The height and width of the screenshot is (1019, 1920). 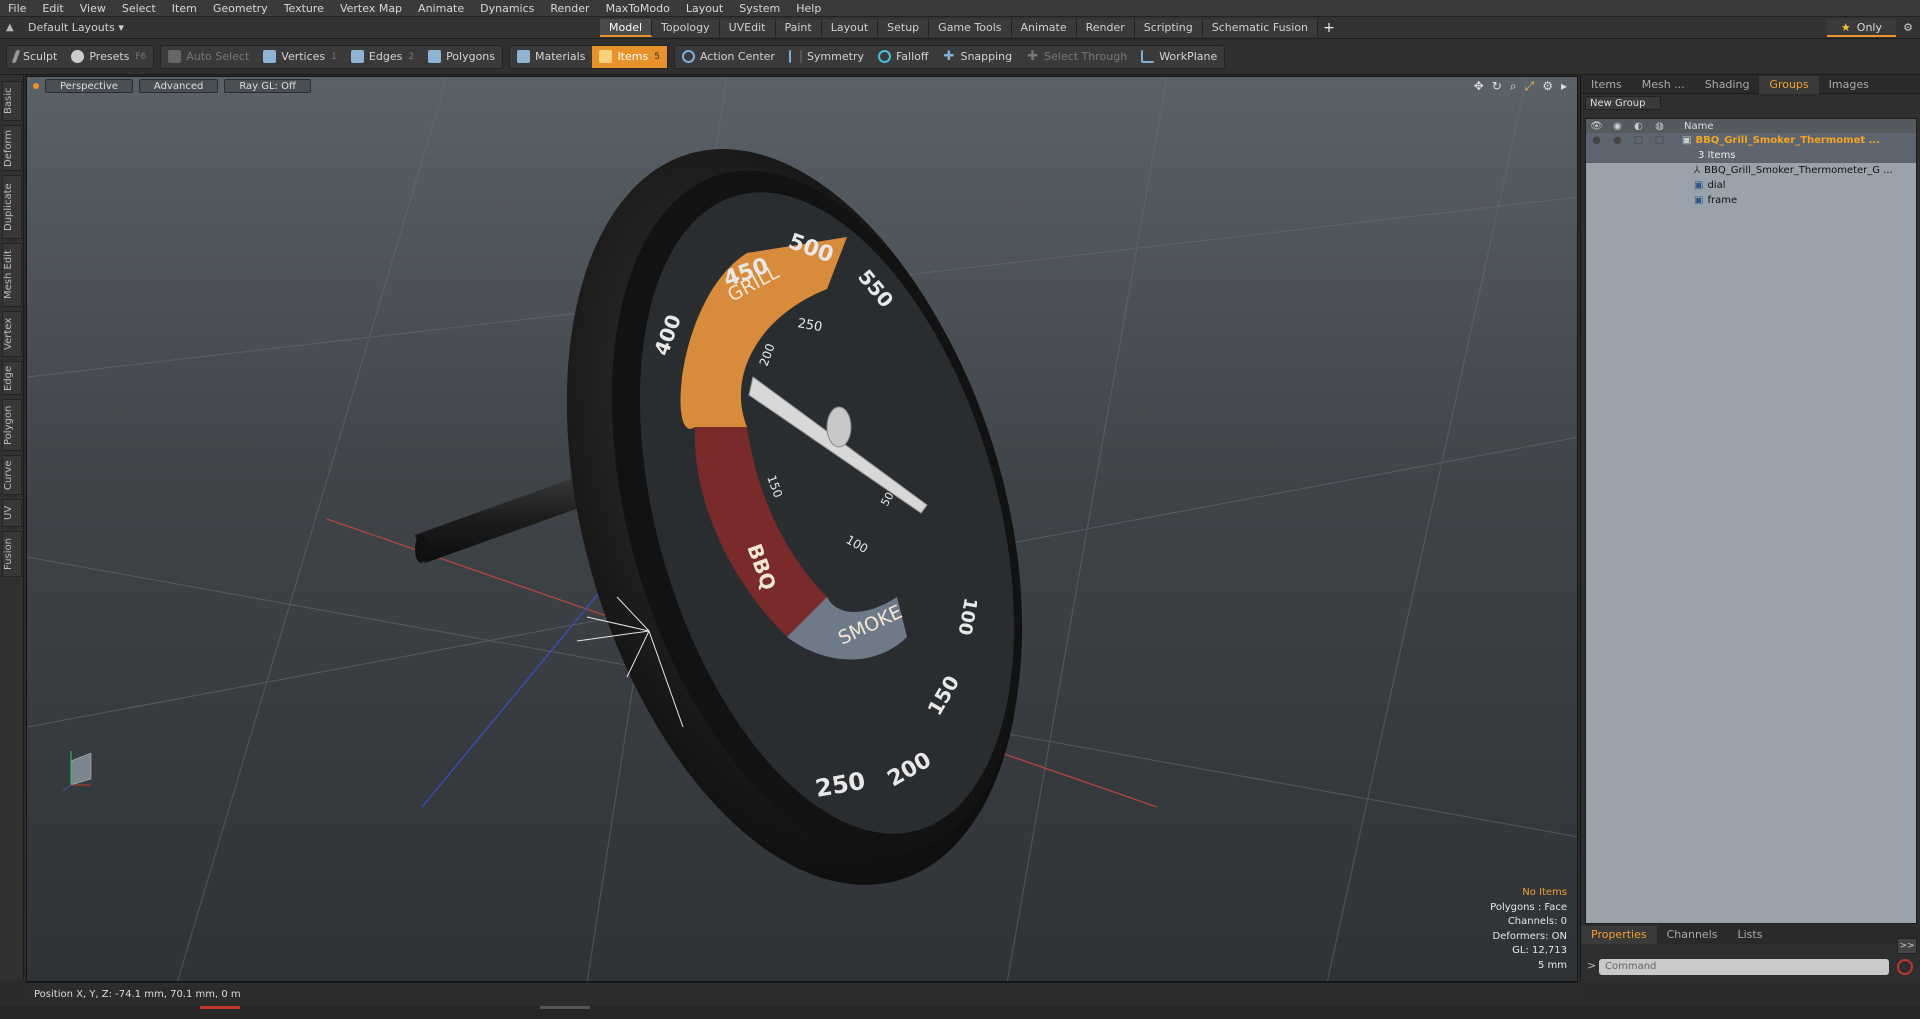 I want to click on z-axis-line, so click(x=524, y=683).